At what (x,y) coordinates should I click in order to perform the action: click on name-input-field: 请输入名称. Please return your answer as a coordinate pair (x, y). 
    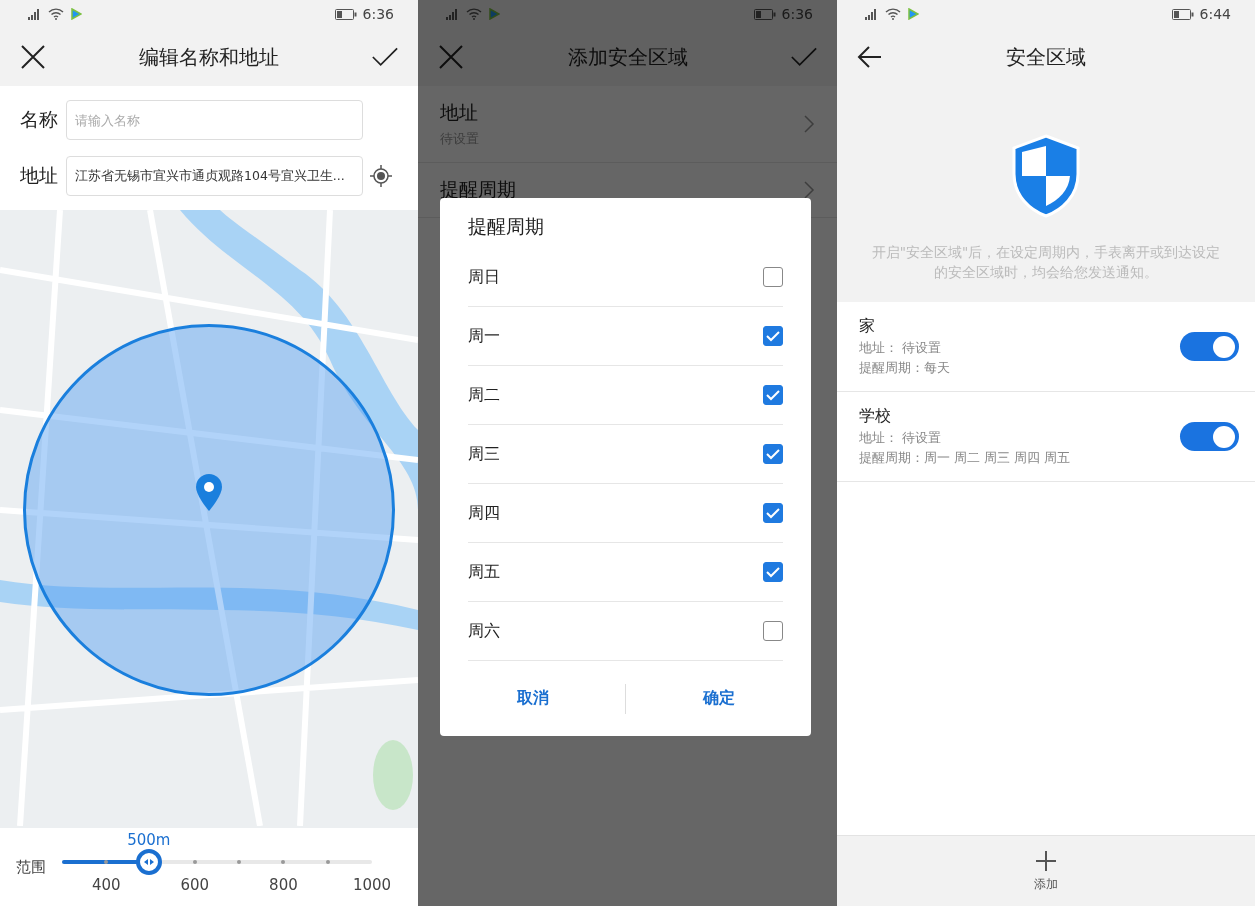
    Looking at the image, I should click on (214, 120).